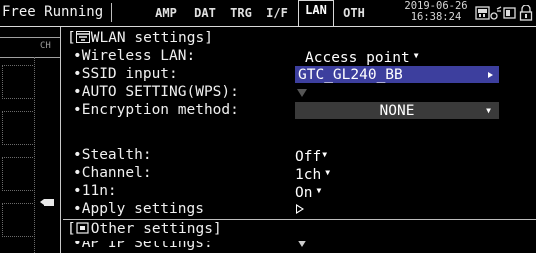  I want to click on tab-amp: AMP, so click(166, 13).